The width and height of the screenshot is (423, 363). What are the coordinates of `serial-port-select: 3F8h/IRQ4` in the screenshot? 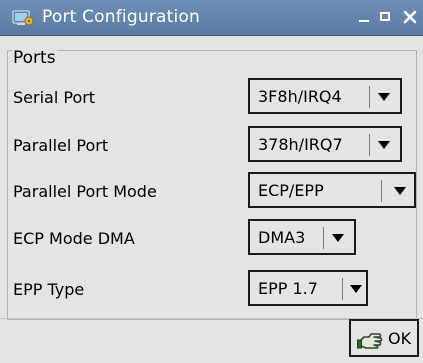 It's located at (325, 96).